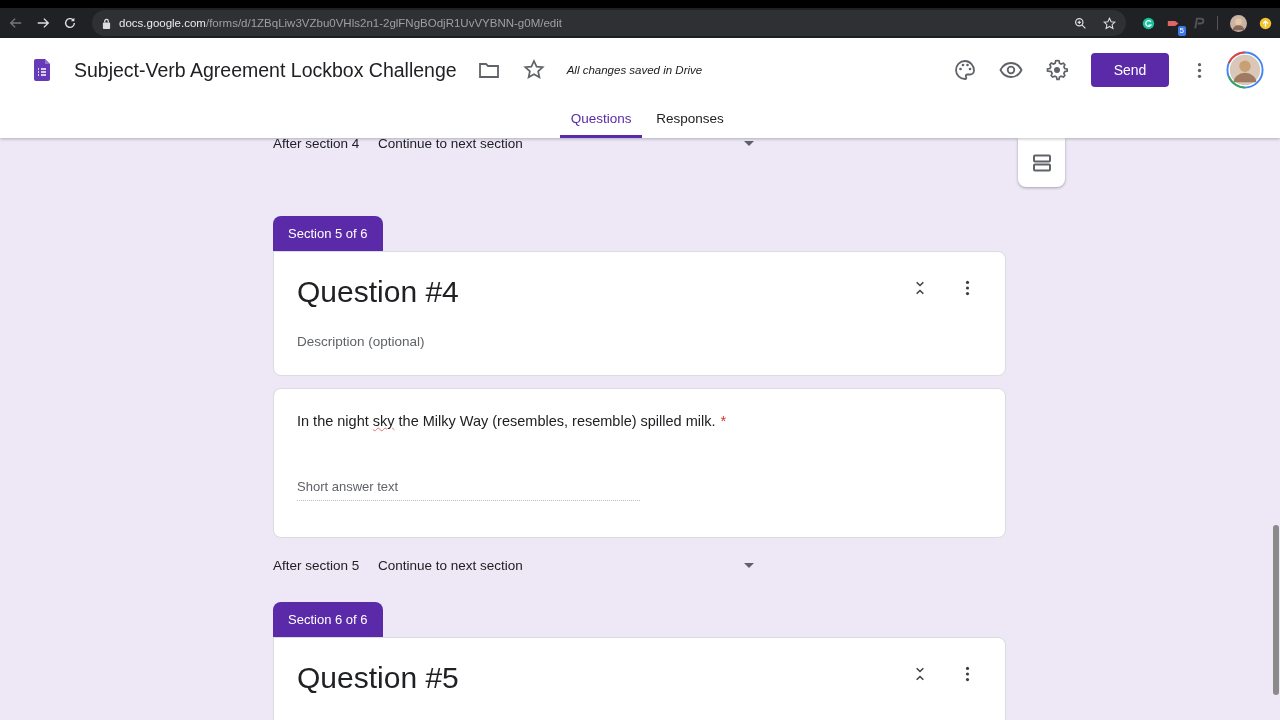  Describe the element at coordinates (1265, 23) in the screenshot. I see `update-icon` at that location.